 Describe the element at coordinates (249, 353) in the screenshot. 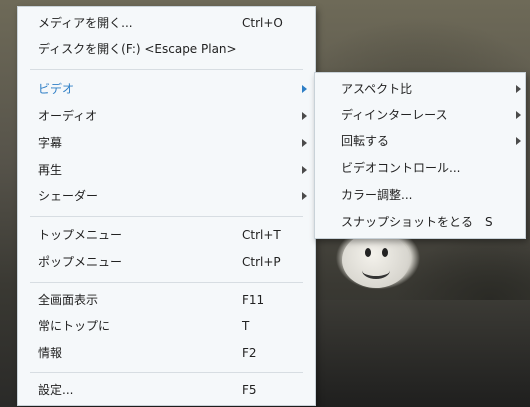

I see `menu-item-shortcut: F2` at that location.